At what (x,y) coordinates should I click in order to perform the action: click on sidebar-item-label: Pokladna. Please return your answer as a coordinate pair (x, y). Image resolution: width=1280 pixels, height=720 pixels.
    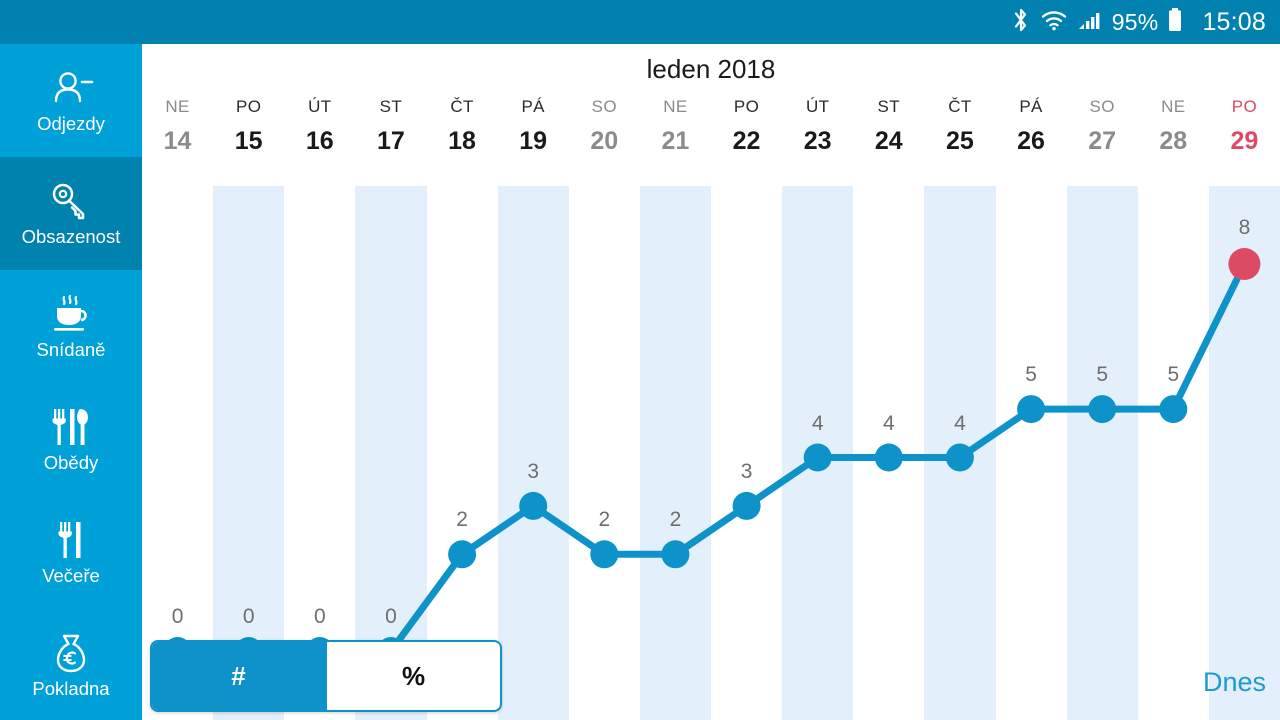
    Looking at the image, I should click on (71, 688).